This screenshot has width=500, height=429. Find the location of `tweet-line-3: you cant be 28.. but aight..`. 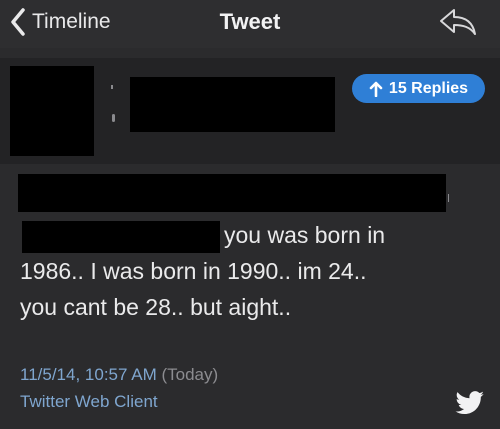

tweet-line-3: you cant be 28.. but aight.. is located at coordinates (156, 307).